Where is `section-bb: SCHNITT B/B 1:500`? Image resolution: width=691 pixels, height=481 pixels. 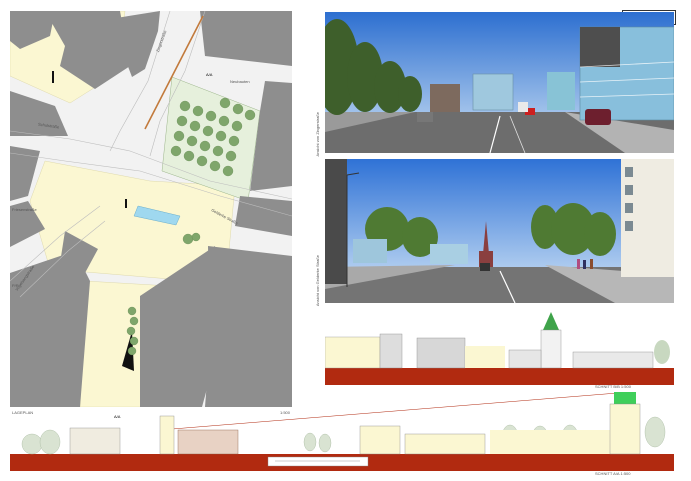
section-bb: SCHNITT B/B 1:500 is located at coordinates (499, 348).